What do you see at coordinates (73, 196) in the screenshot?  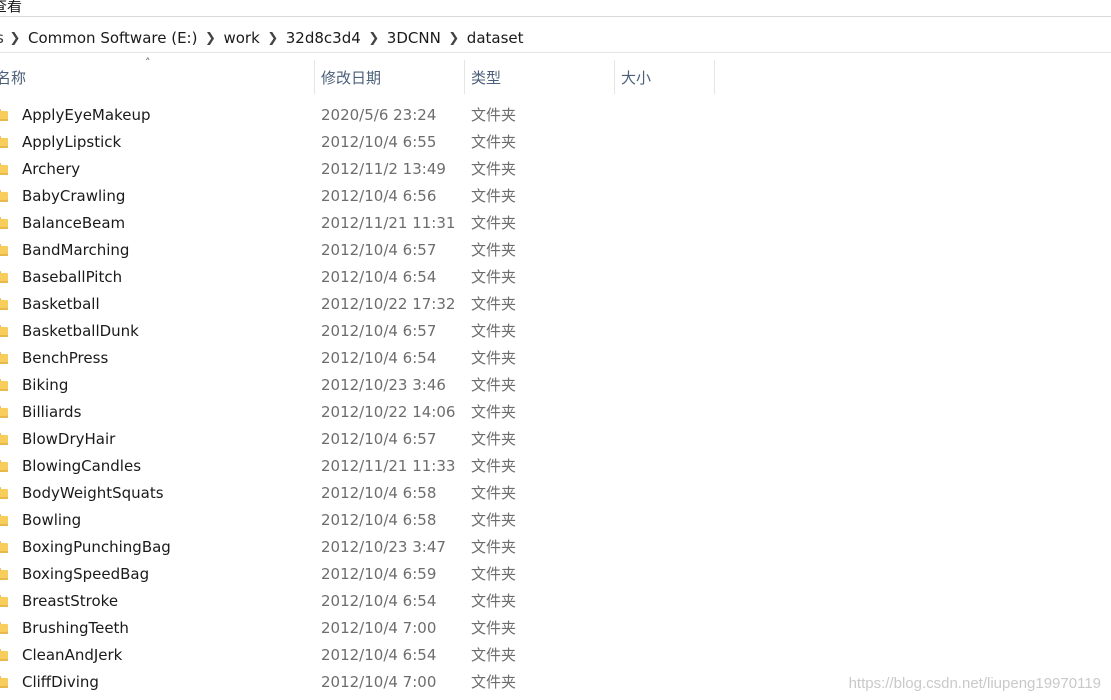 I see `file-name: BabyCrawling` at bounding box center [73, 196].